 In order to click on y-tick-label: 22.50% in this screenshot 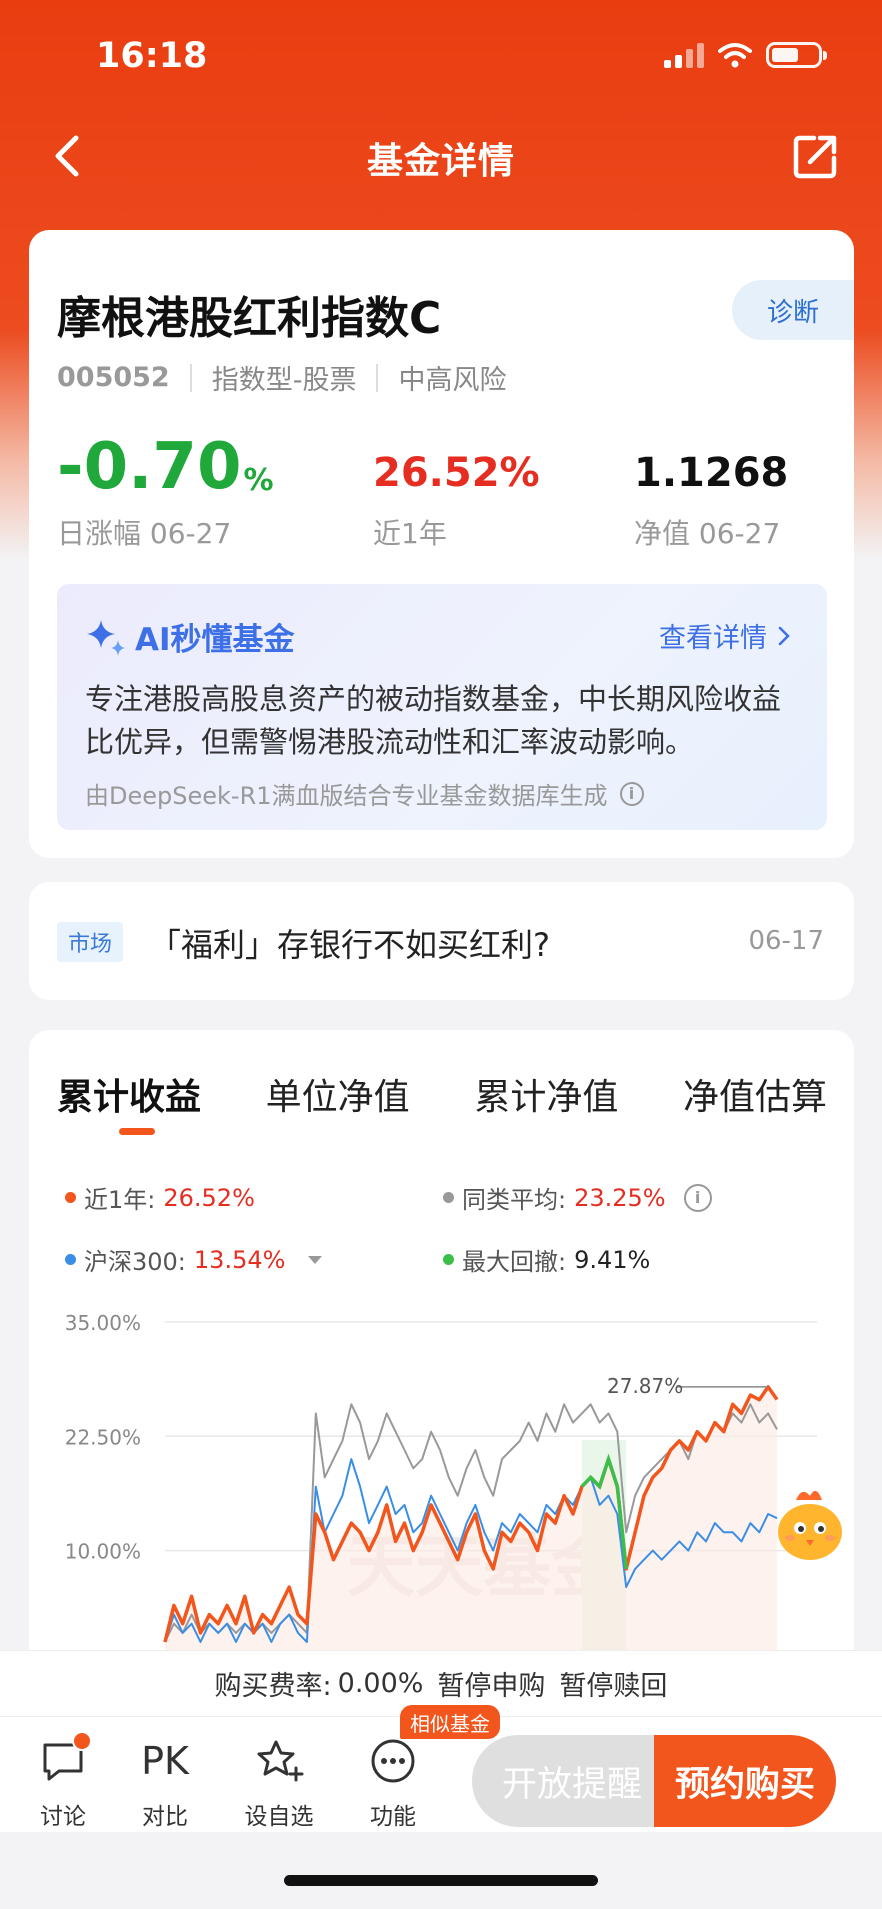, I will do `click(103, 1437)`.